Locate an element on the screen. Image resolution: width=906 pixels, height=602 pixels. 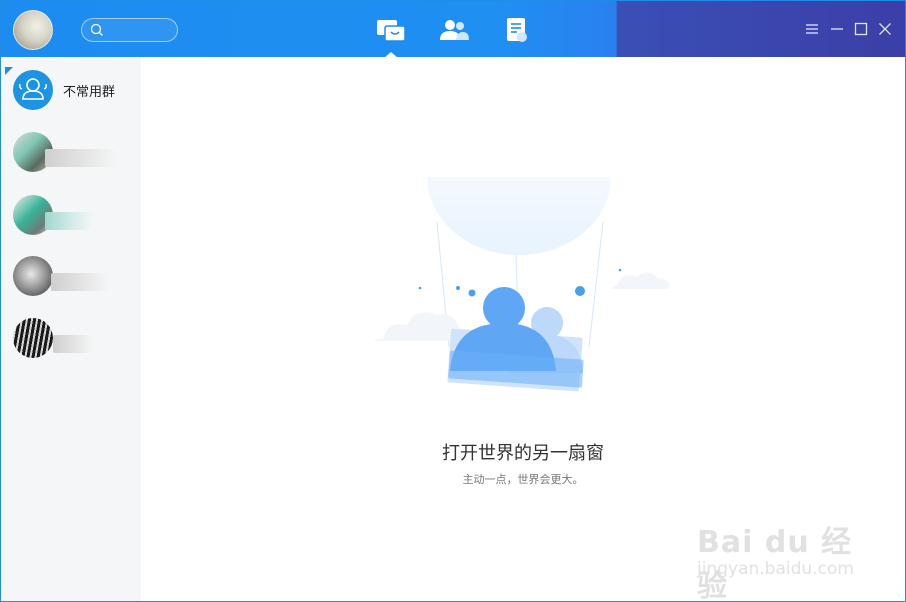
minimize-icon is located at coordinates (837, 29).